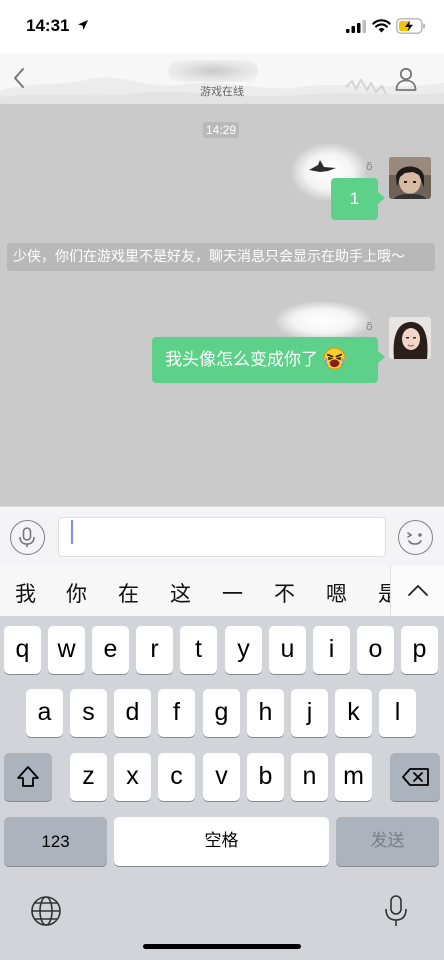 The width and height of the screenshot is (444, 960). Describe the element at coordinates (44, 713) in the screenshot. I see `key: a` at that location.